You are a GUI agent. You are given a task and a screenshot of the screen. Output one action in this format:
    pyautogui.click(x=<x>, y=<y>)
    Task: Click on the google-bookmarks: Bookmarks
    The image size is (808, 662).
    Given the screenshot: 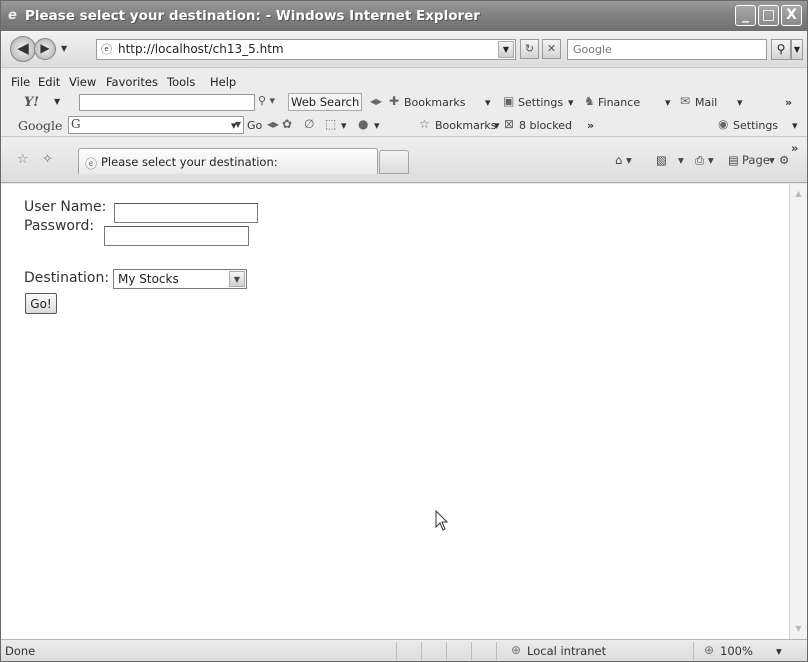 What is the action you would take?
    pyautogui.click(x=465, y=125)
    